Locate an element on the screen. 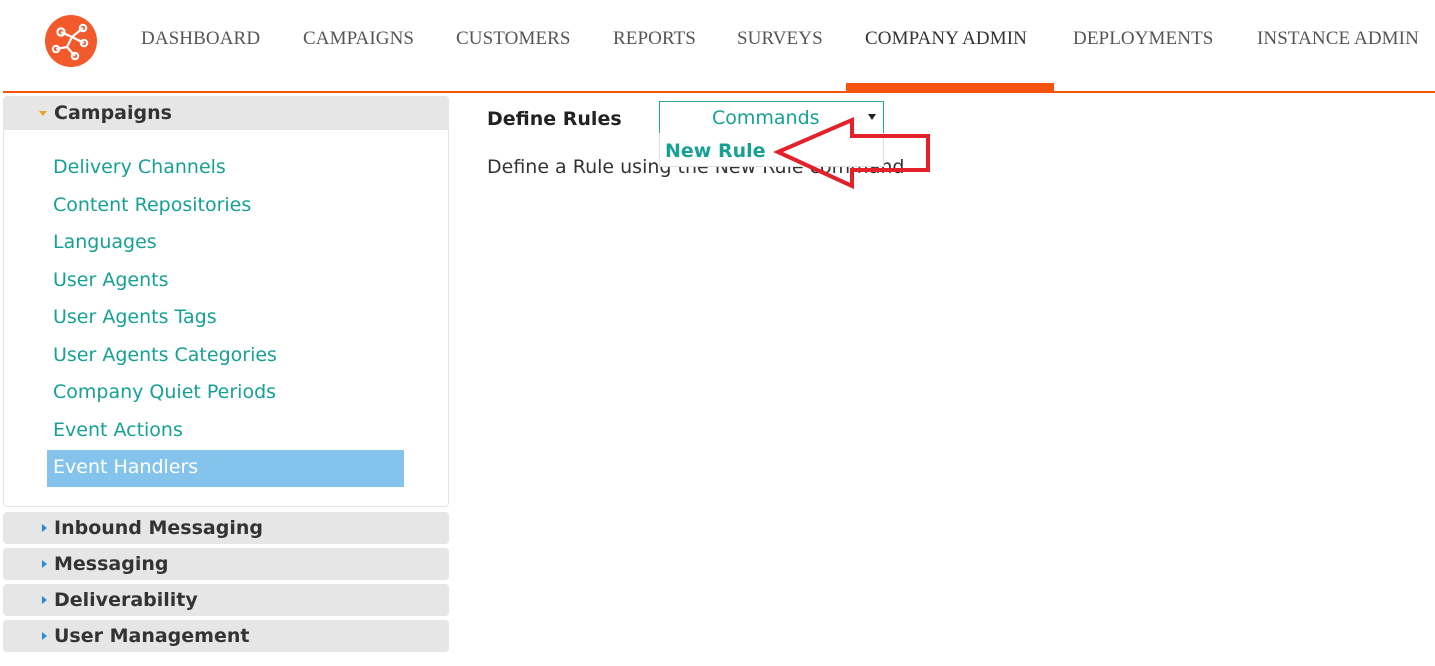  sidebar-item-delivery-channels: Delivery Channels is located at coordinates (139, 167).